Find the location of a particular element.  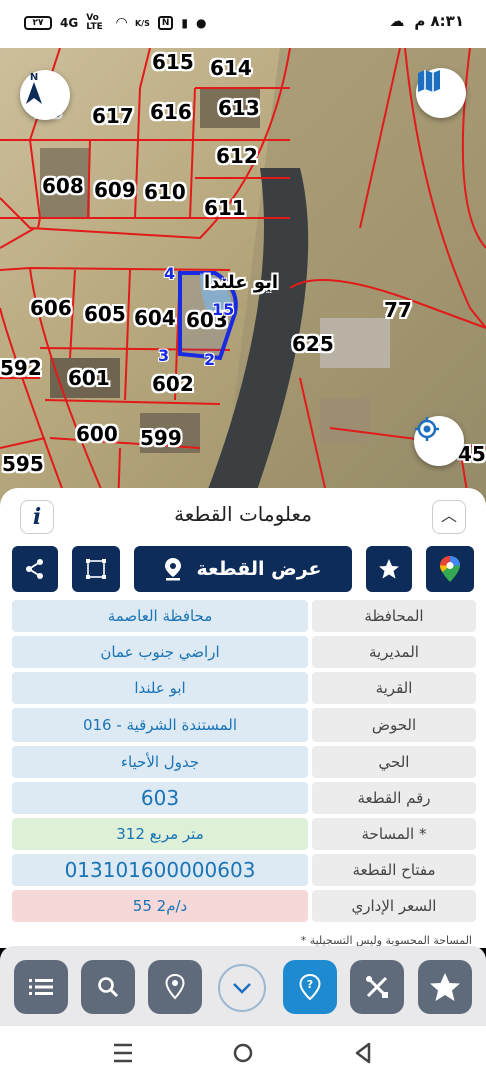

list-button is located at coordinates (41, 987).